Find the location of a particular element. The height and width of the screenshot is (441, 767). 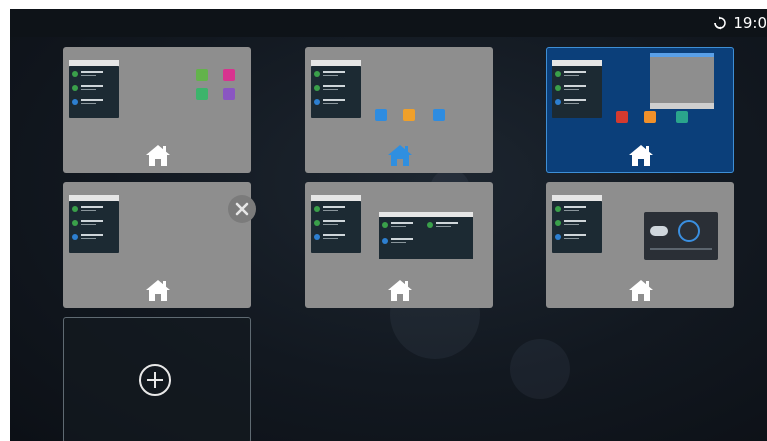

sync-icon is located at coordinates (720, 23).